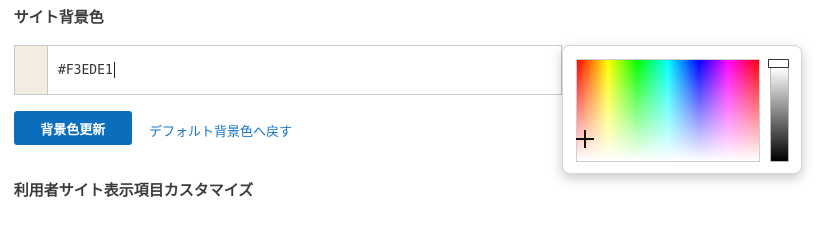  Describe the element at coordinates (585, 139) in the screenshot. I see `crosshair-icon` at that location.